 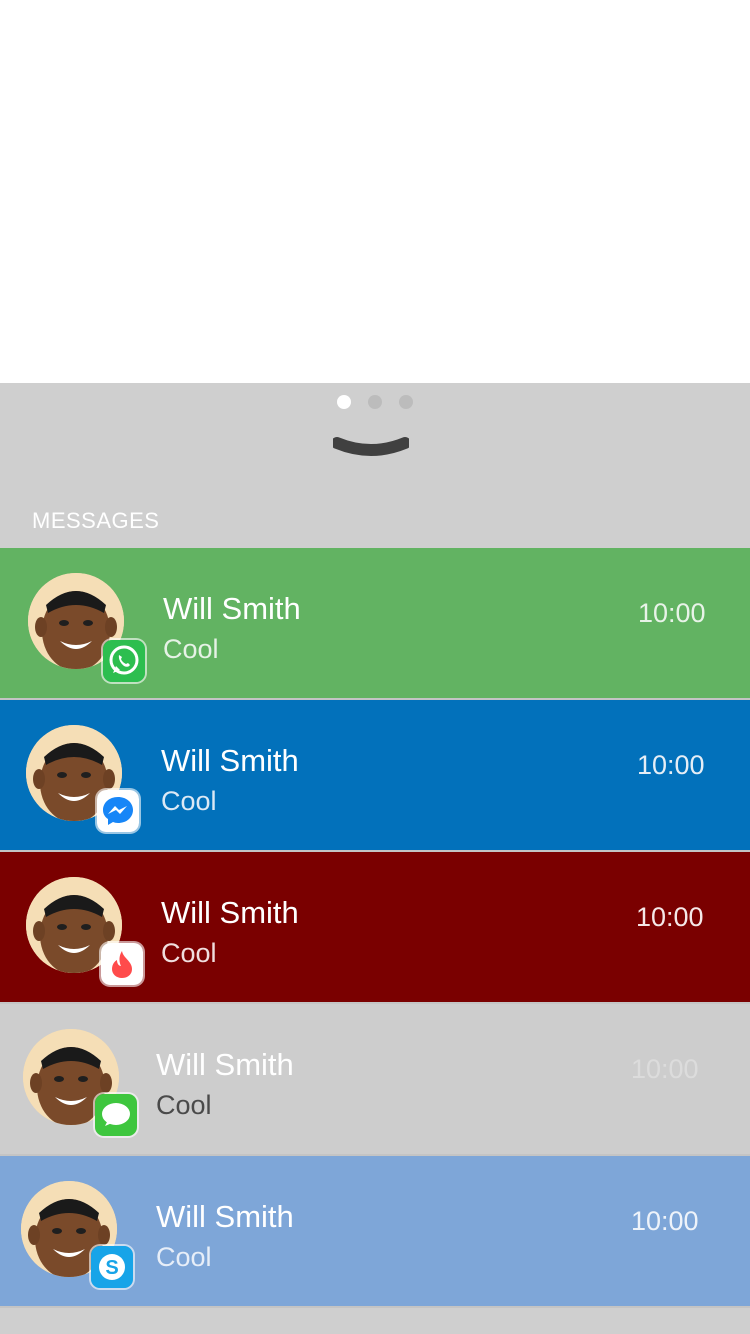 What do you see at coordinates (122, 964) in the screenshot?
I see `tinder-icon` at bounding box center [122, 964].